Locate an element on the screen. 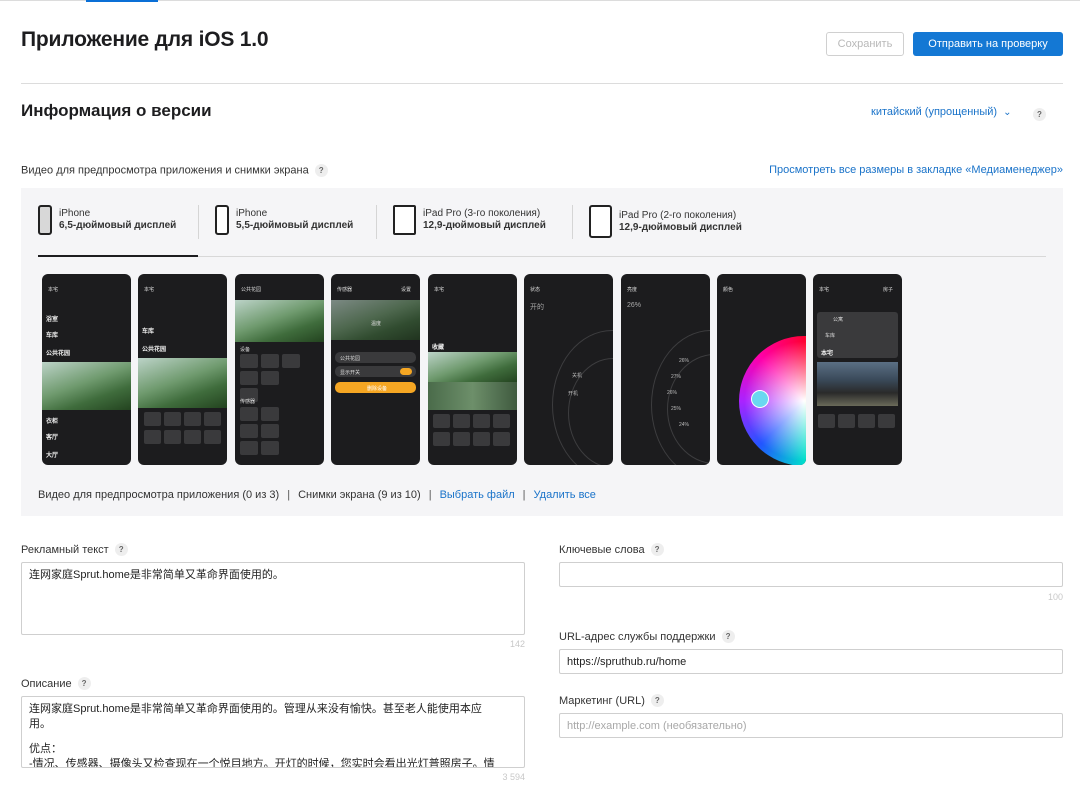 The width and height of the screenshot is (1080, 790). marketing-url-label: Маркетинг (URL)? is located at coordinates (611, 700).